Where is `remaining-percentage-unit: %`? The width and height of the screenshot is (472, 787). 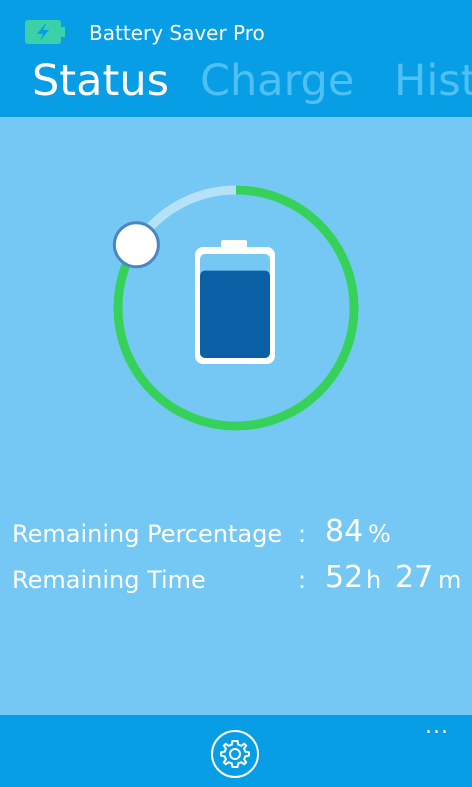
remaining-percentage-unit: % is located at coordinates (379, 534).